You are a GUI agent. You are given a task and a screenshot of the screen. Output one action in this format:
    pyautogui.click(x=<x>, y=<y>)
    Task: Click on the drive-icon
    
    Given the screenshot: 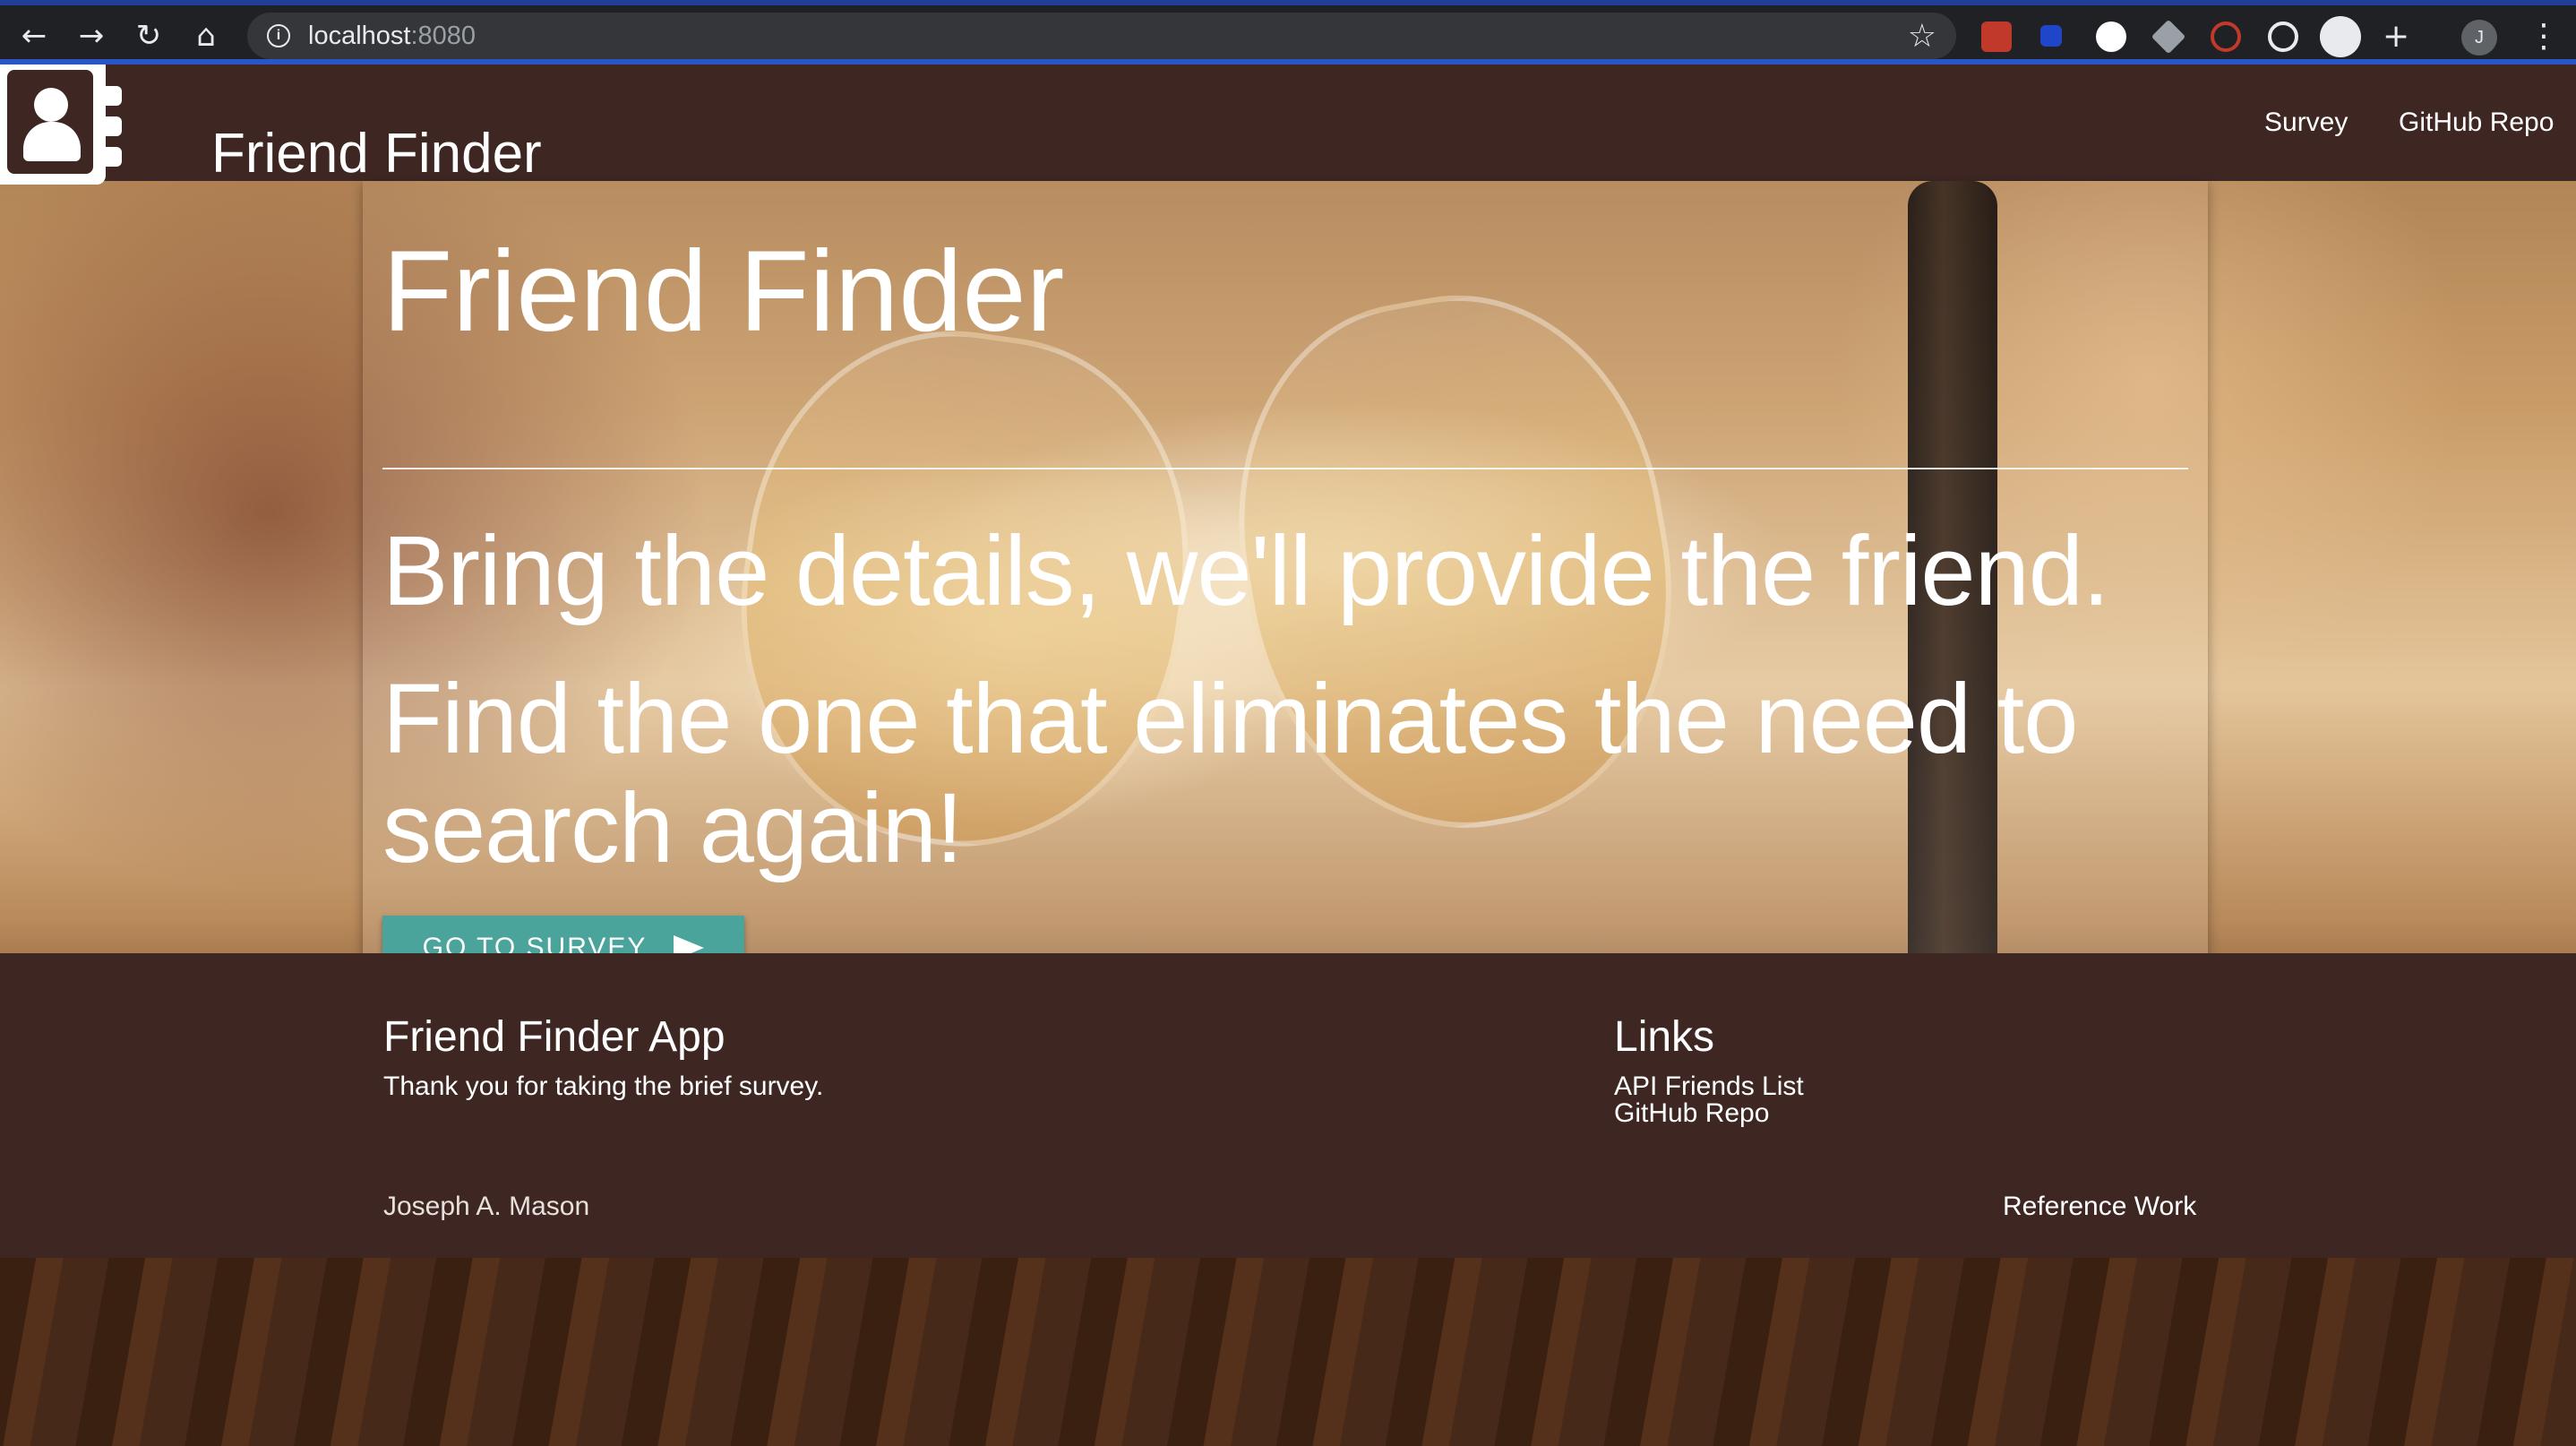 What is the action you would take?
    pyautogui.click(x=2168, y=37)
    